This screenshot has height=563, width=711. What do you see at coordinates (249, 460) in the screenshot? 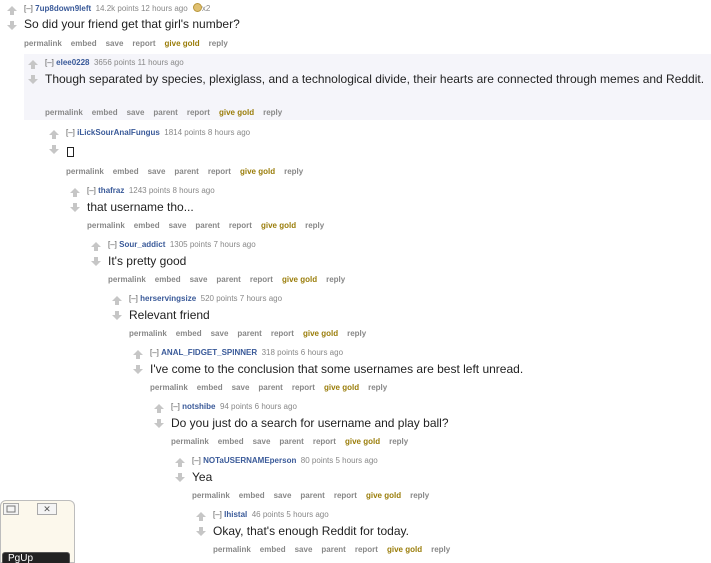
I see `comment-author: NOTaUSERNAMEperson` at bounding box center [249, 460].